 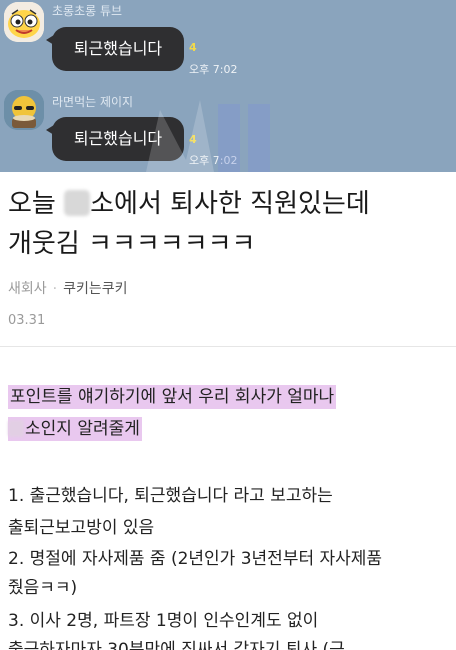 I want to click on jay-g-avatar, so click(x=24, y=110).